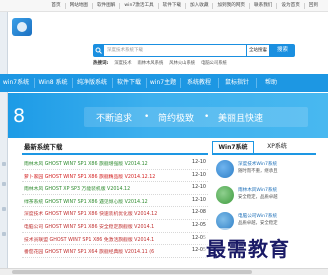 The image size is (328, 275). Describe the element at coordinates (271, 83) in the screenshot. I see `nav-item-help: 帮助` at that location.